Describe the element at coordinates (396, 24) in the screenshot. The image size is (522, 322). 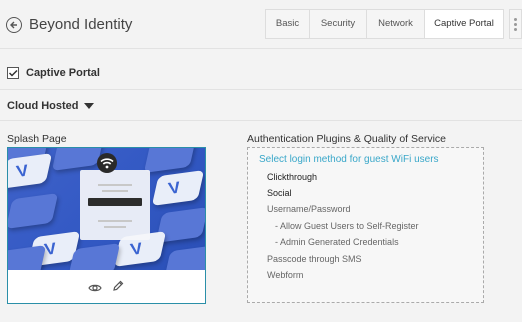
I see `tab-network: Network` at that location.